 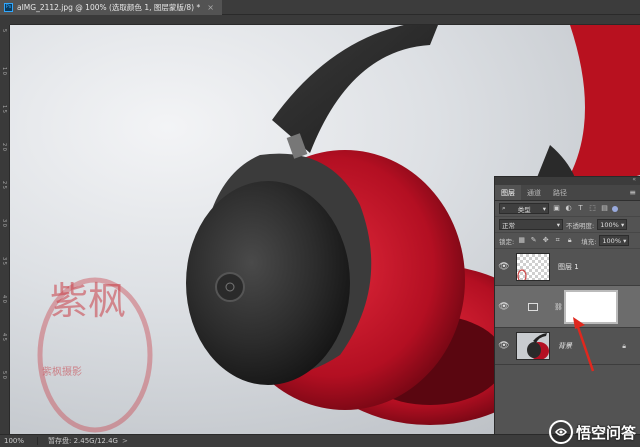 I want to click on status-bar: 100% 暂存盘: 2.45G/12.4G >, so click(x=320, y=440).